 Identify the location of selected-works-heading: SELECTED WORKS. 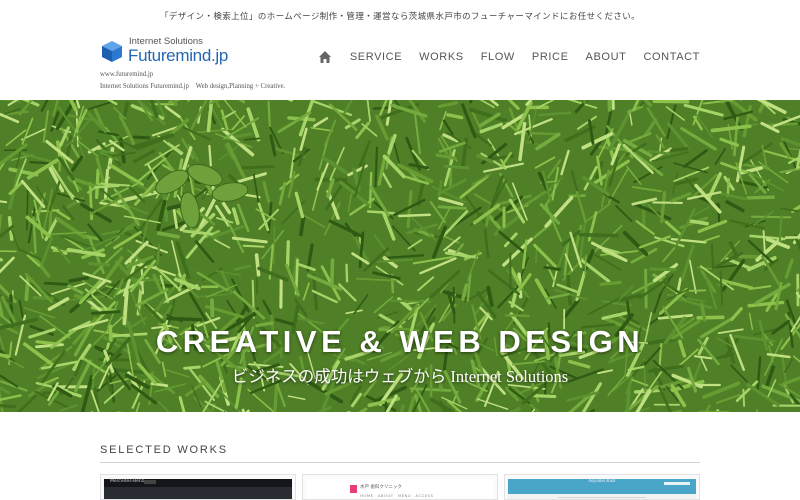
(164, 450).